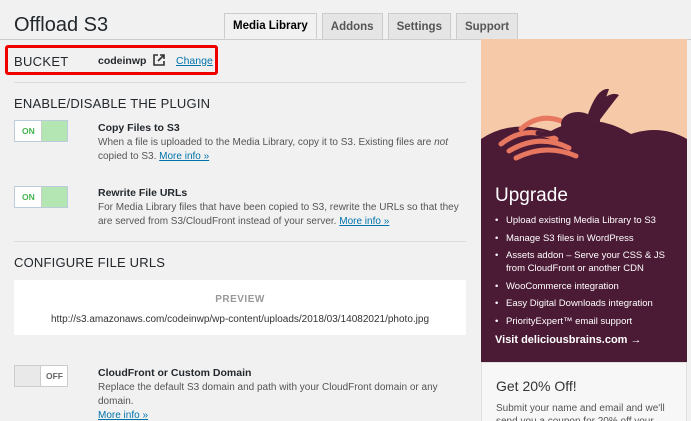  Describe the element at coordinates (352, 26) in the screenshot. I see `tab-addons: Addons` at that location.